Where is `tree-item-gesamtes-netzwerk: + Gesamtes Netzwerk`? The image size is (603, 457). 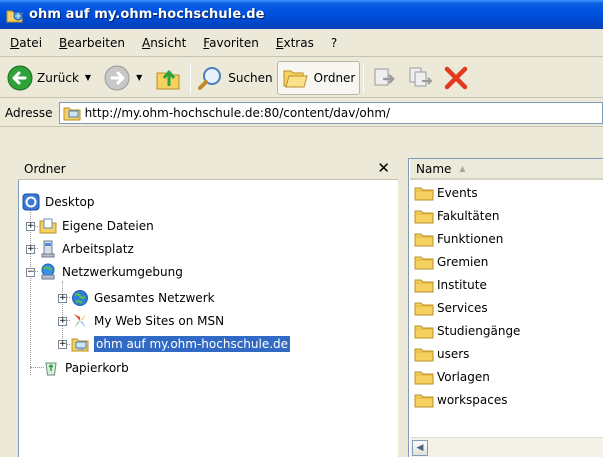
tree-item-gesamtes-netzwerk: + Gesamtes Netzwerk is located at coordinates (136, 298).